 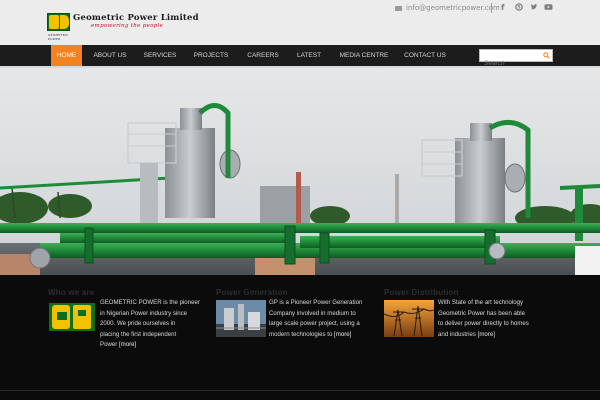 What do you see at coordinates (425, 55) in the screenshot?
I see `nav-contact-us: CONTACT US` at bounding box center [425, 55].